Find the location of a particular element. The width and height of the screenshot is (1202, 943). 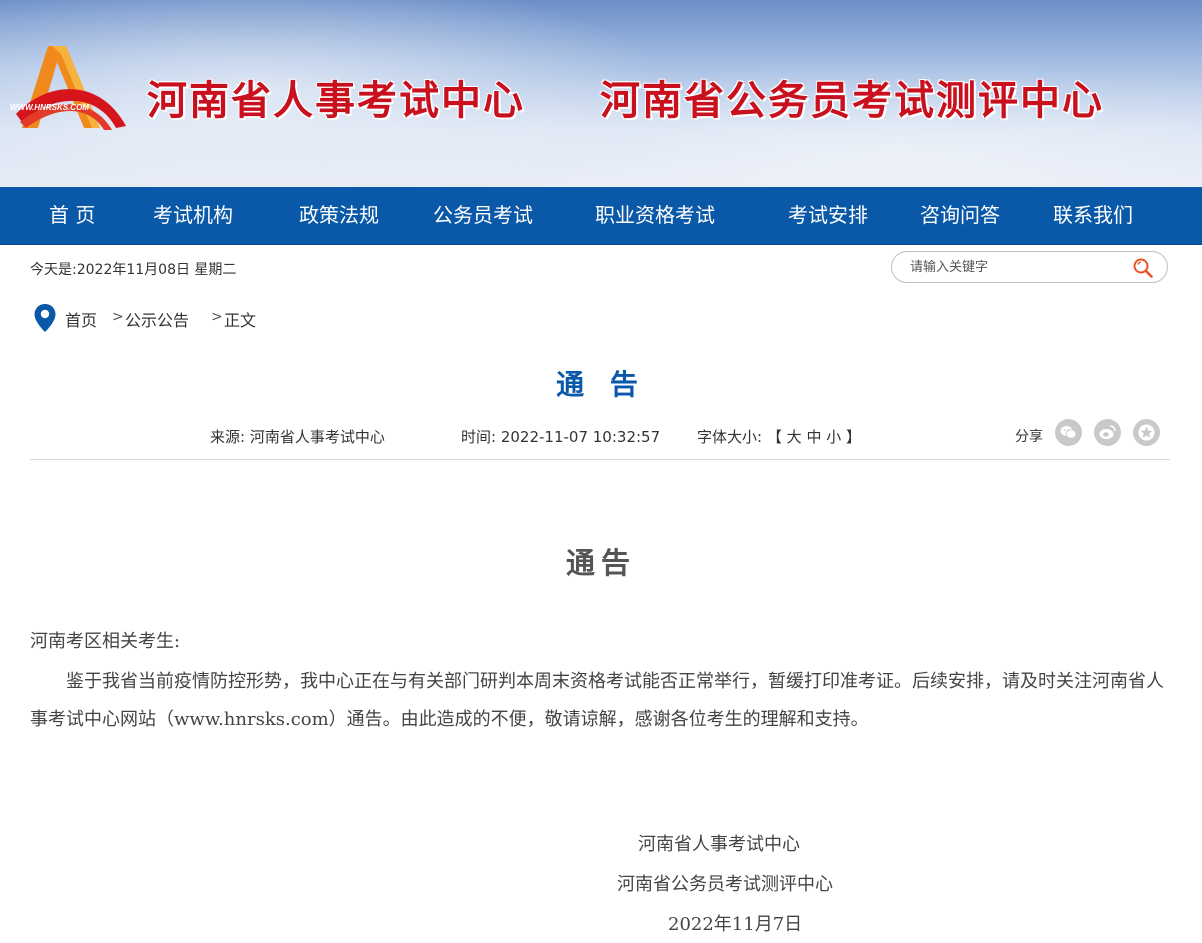

nav-item-faq: 咨询问答 is located at coordinates (960, 215).